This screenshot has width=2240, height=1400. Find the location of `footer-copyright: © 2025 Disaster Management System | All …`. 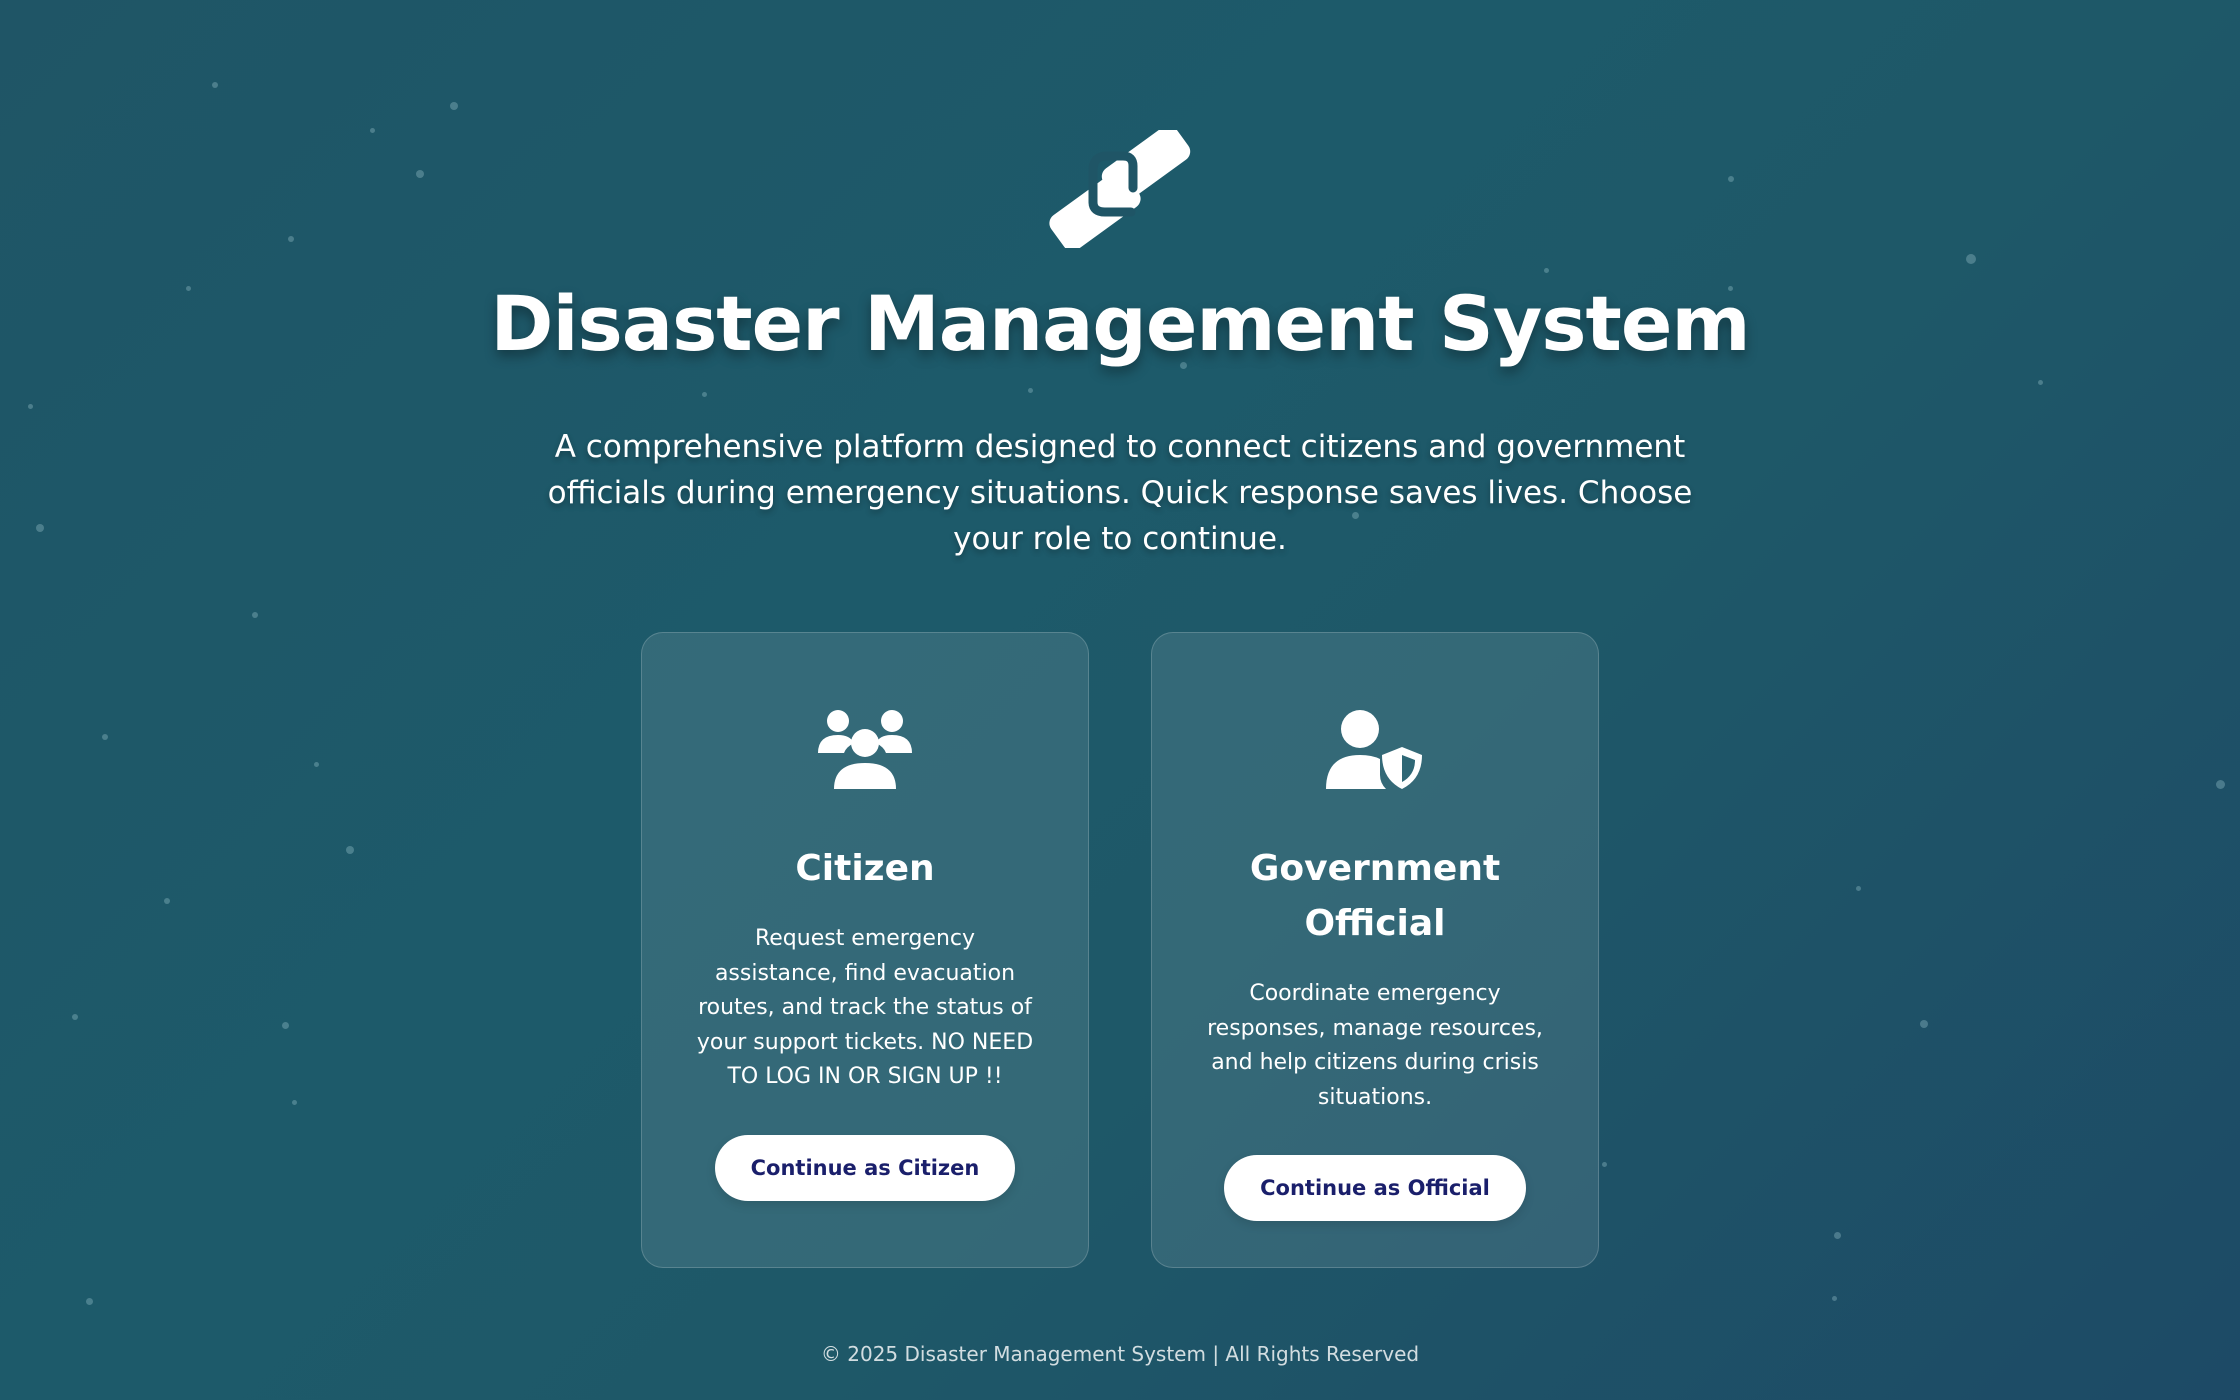

footer-copyright: © 2025 Disaster Management System | All … is located at coordinates (1120, 1354).